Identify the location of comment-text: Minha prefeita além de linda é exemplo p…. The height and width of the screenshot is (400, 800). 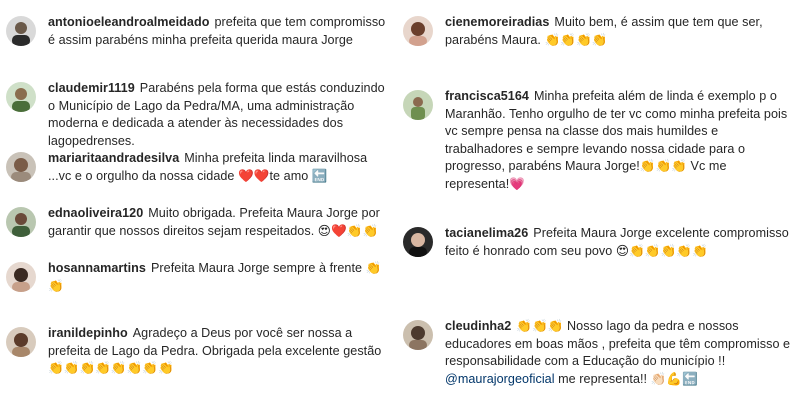
(616, 140).